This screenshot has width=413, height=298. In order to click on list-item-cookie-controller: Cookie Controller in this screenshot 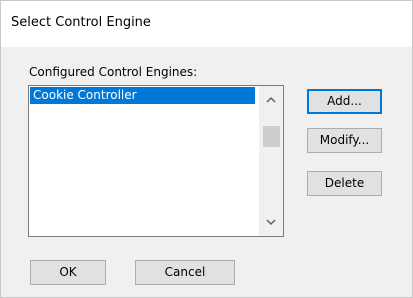, I will do `click(142, 95)`.